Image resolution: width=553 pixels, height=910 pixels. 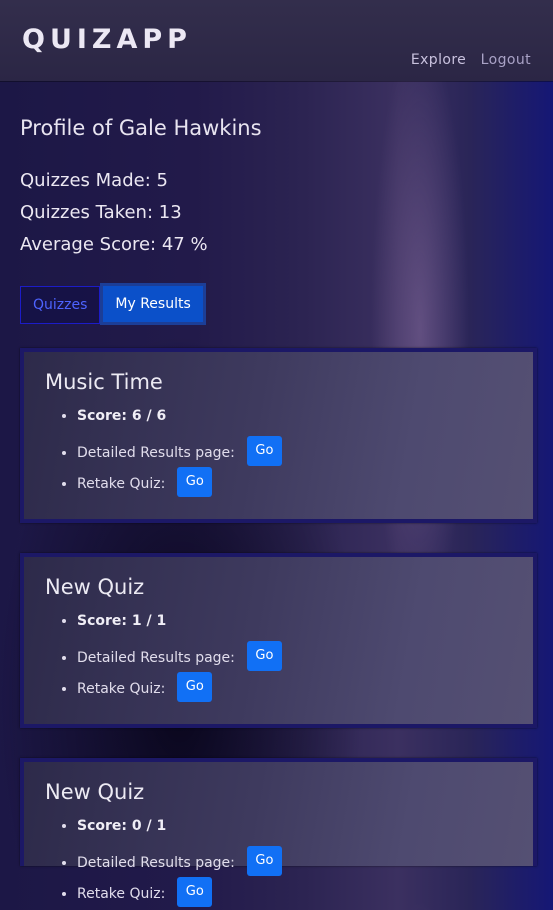 What do you see at coordinates (60, 305) in the screenshot?
I see `tab-quizzes: Quizzes` at bounding box center [60, 305].